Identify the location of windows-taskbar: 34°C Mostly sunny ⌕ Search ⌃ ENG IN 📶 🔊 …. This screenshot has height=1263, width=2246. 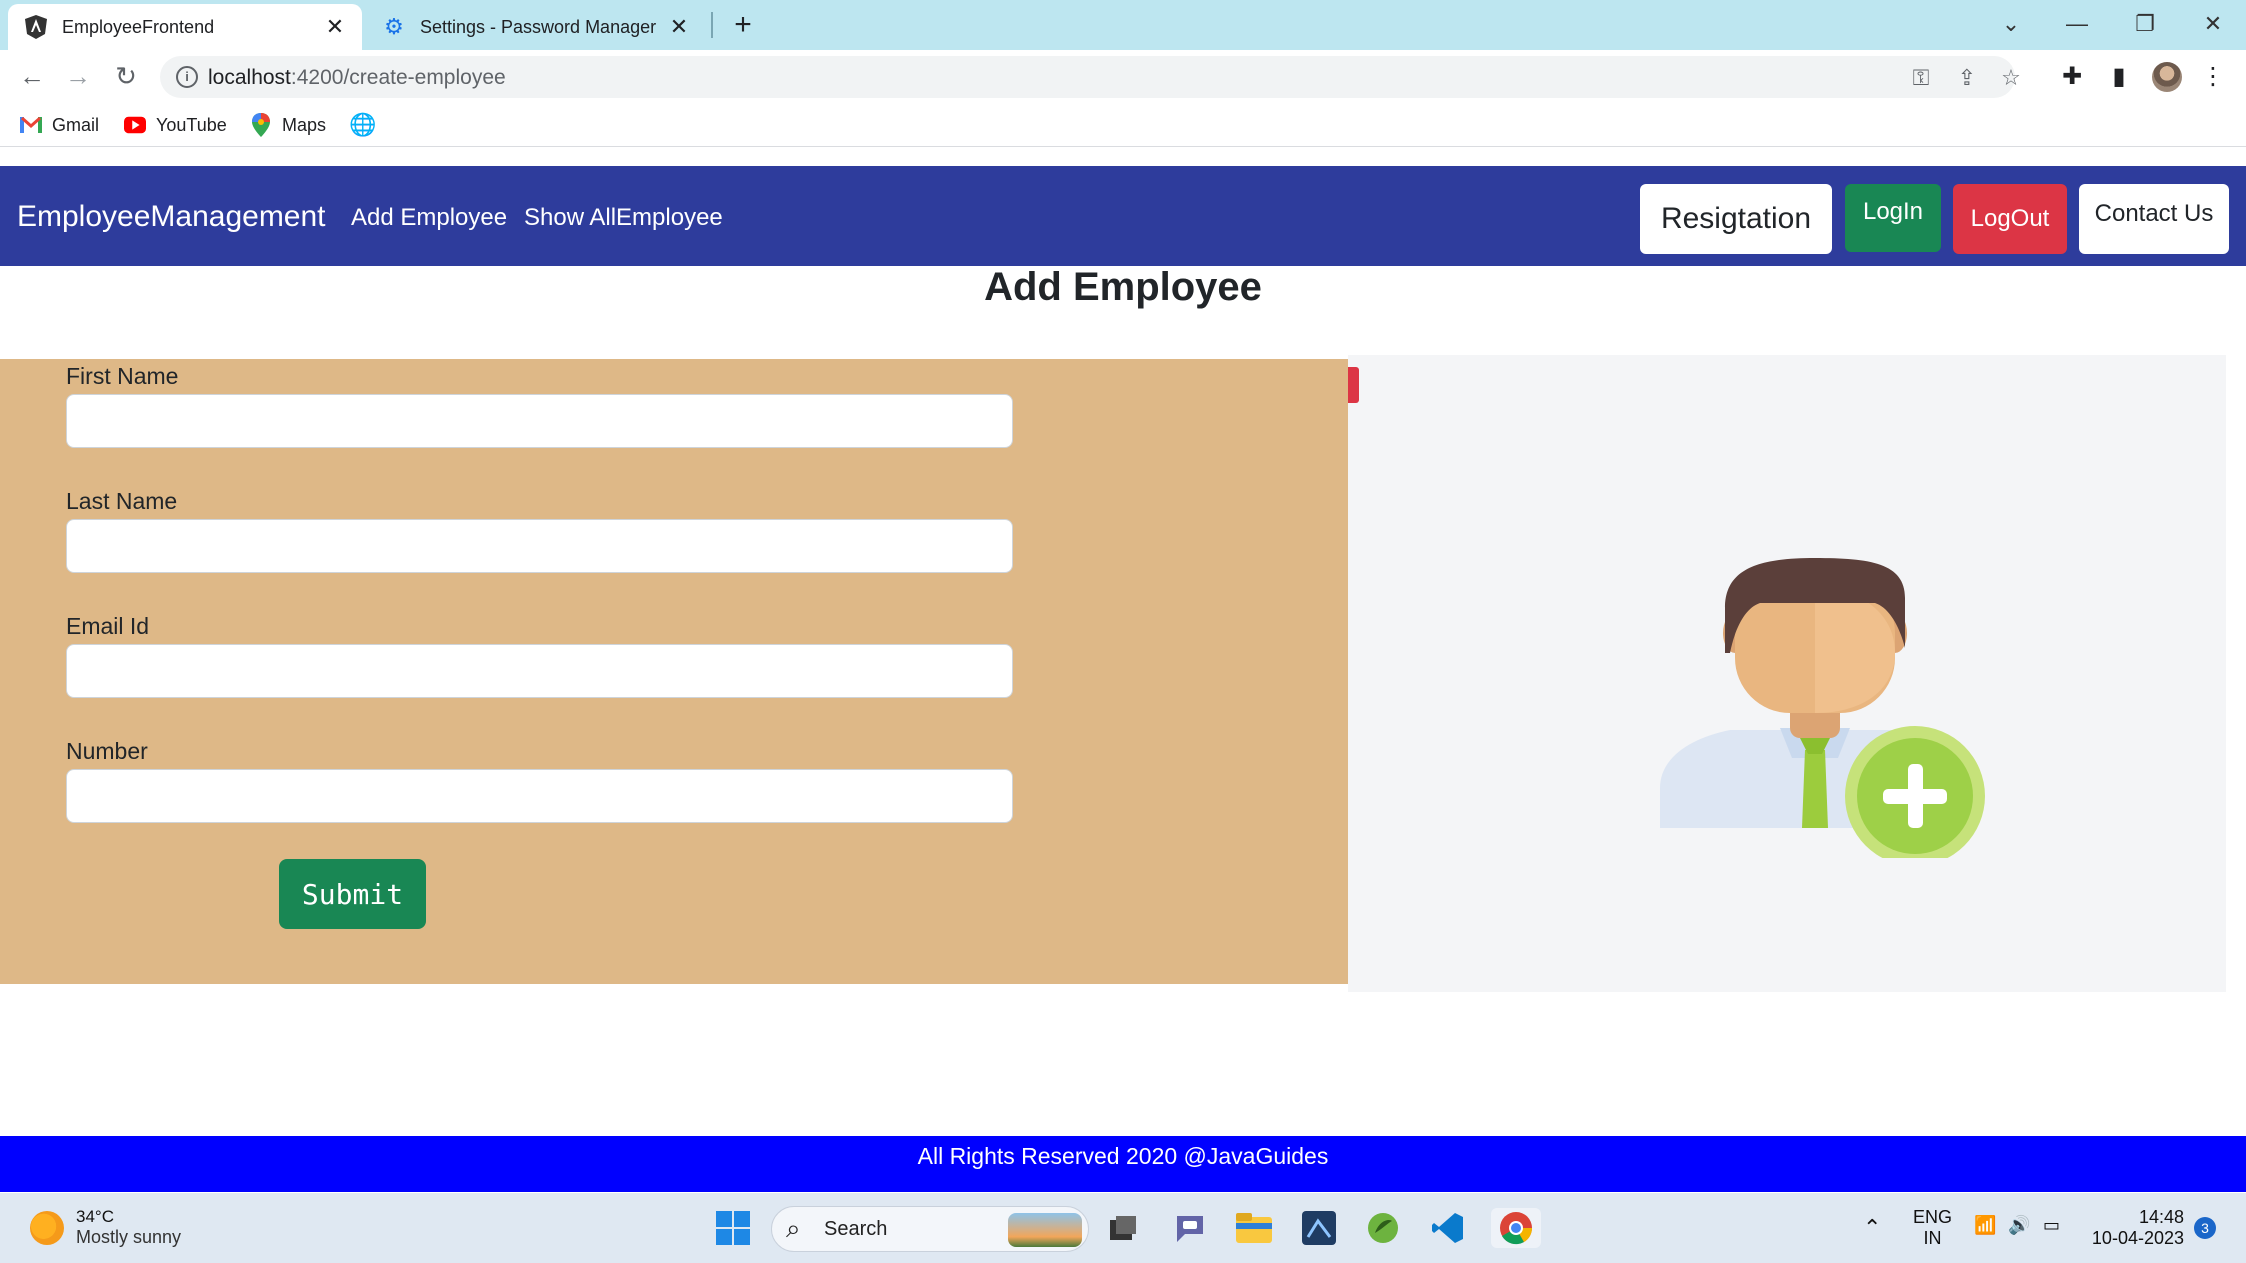
(1123, 1228).